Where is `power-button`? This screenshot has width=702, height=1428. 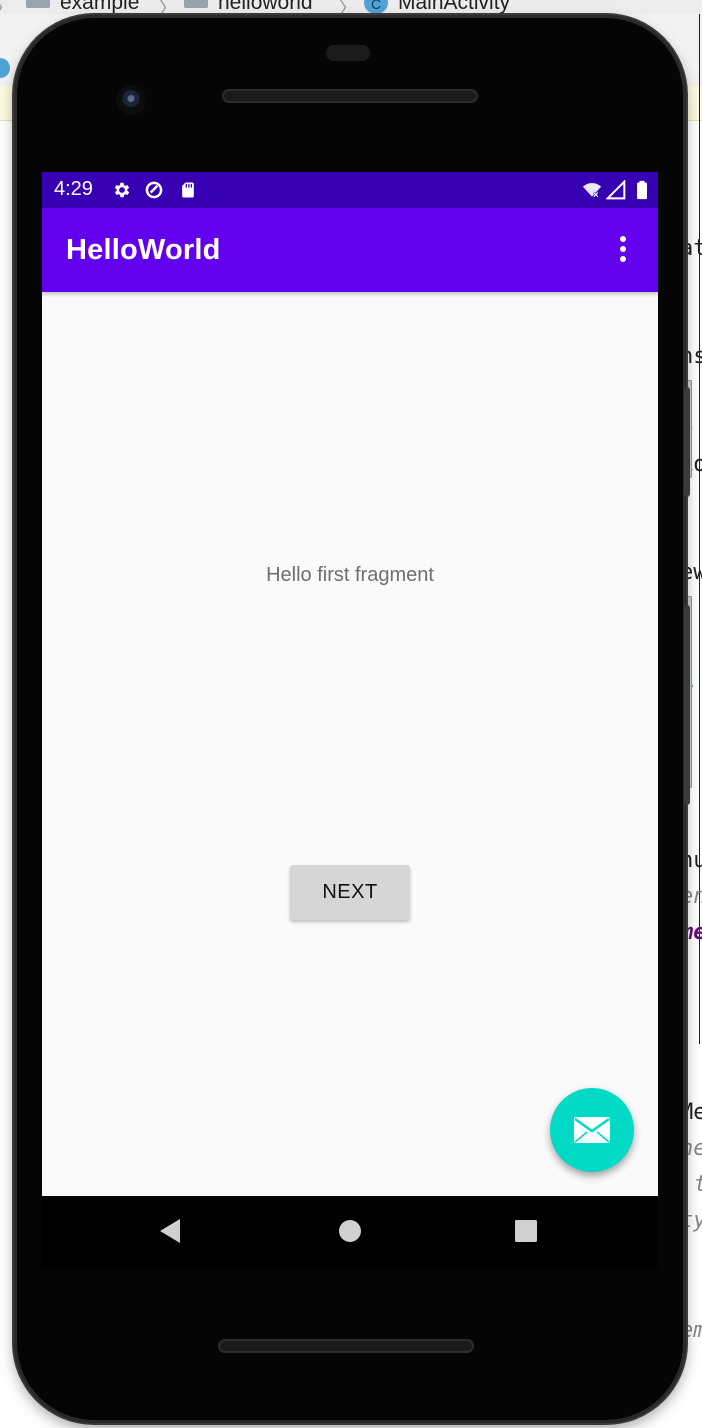 power-button is located at coordinates (687, 705).